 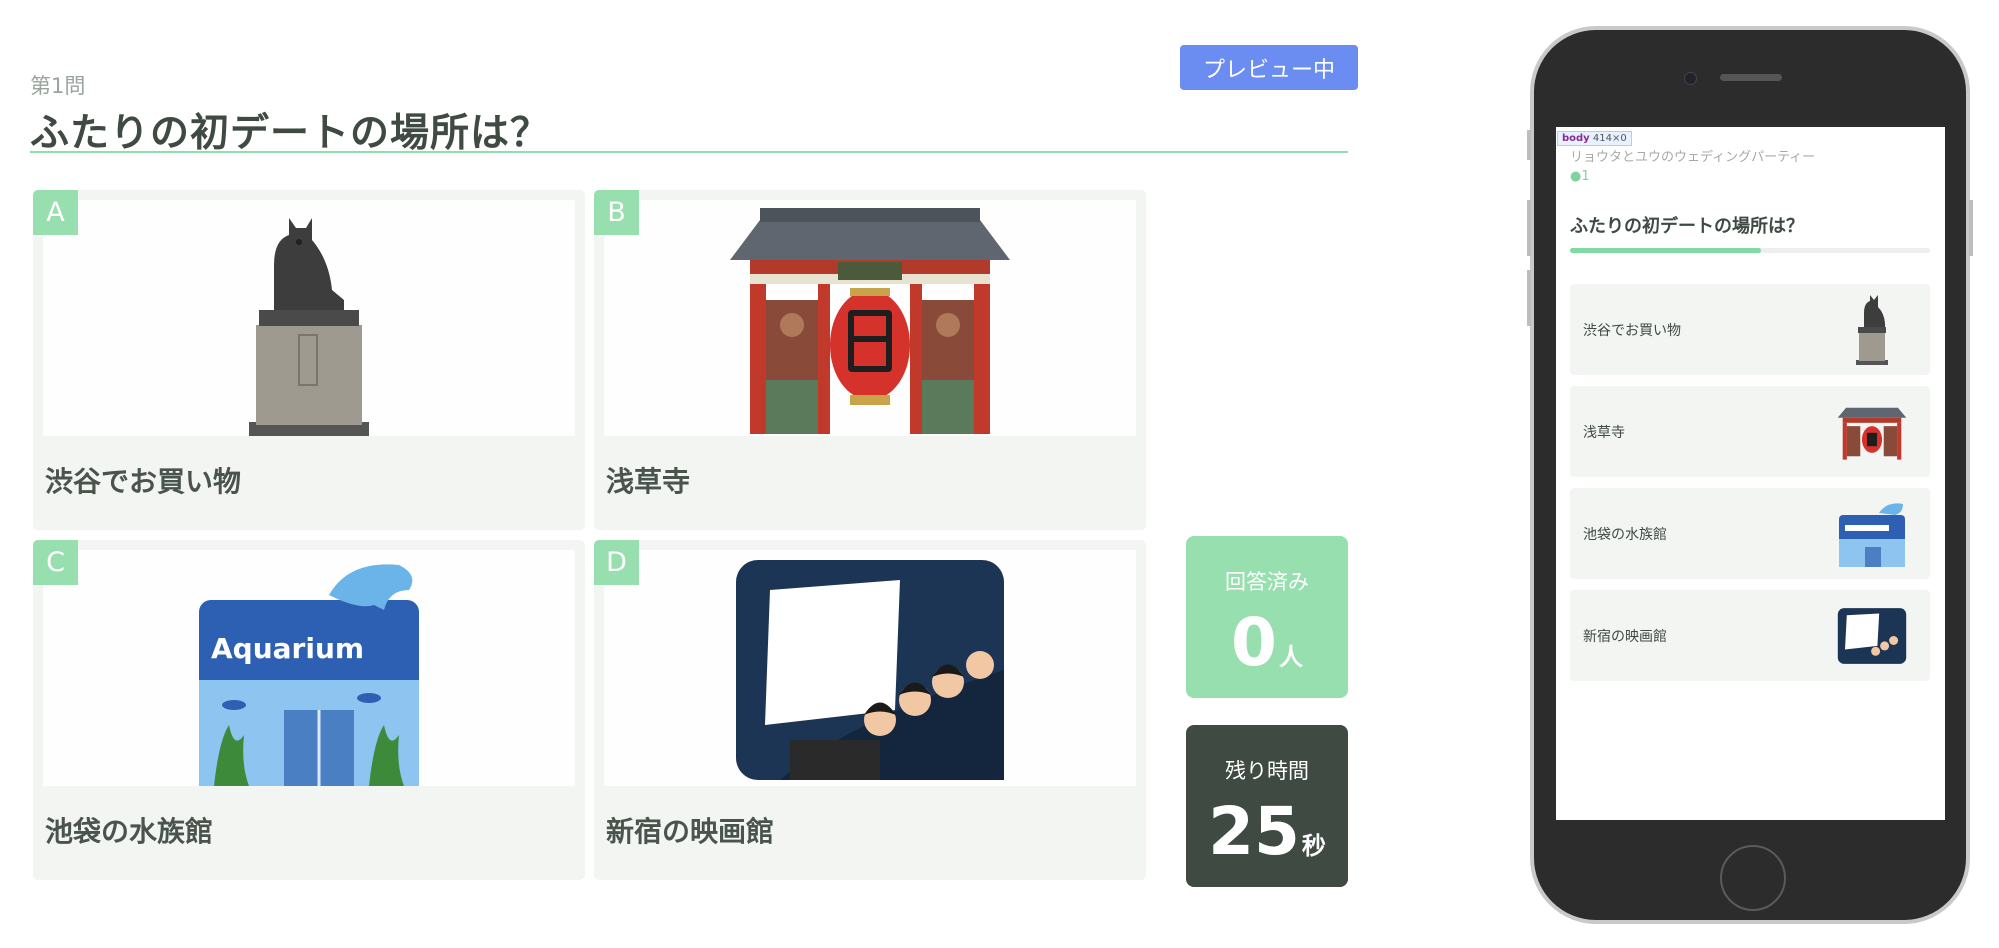 I want to click on option-letter-badge: C, so click(x=55, y=562).